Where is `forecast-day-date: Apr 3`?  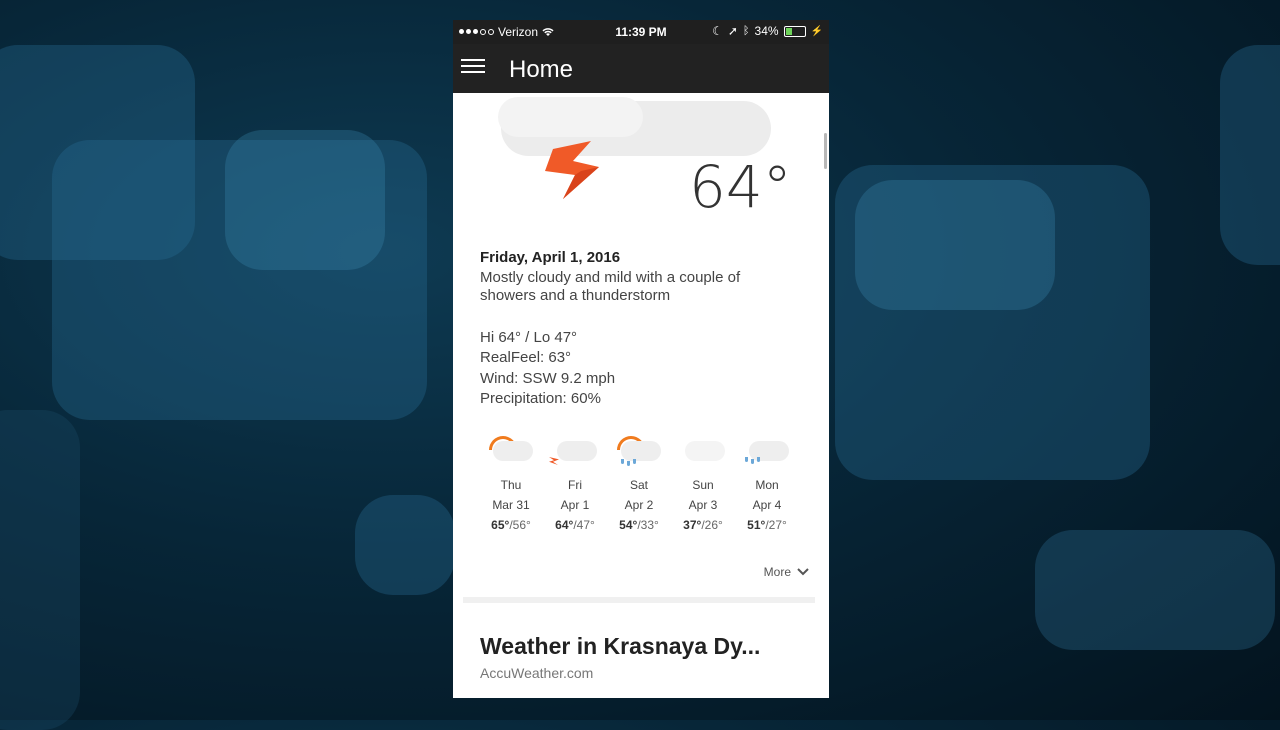
forecast-day-date: Apr 3 is located at coordinates (703, 505).